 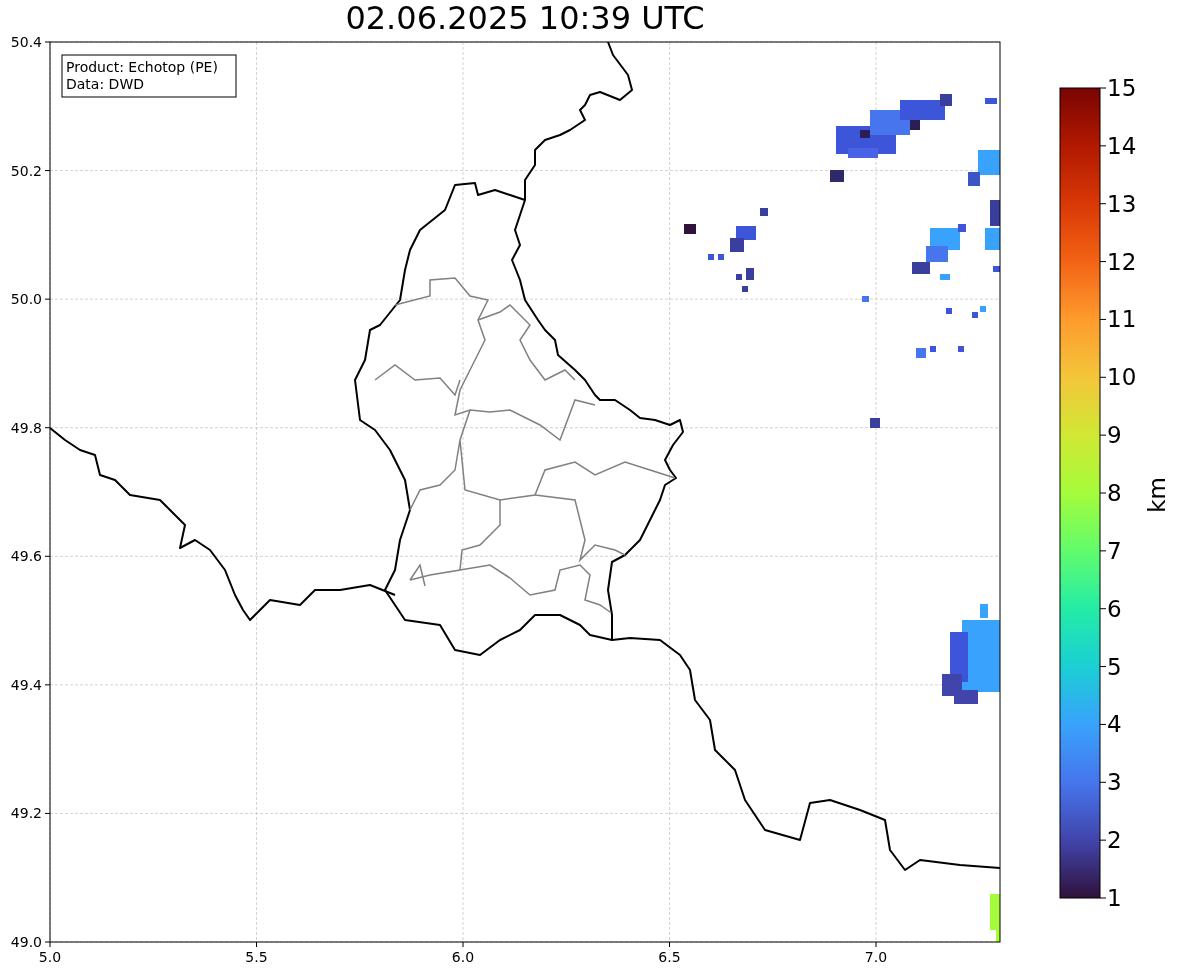 What do you see at coordinates (142, 67) in the screenshot?
I see `info-text: Product: Echotop (PE)` at bounding box center [142, 67].